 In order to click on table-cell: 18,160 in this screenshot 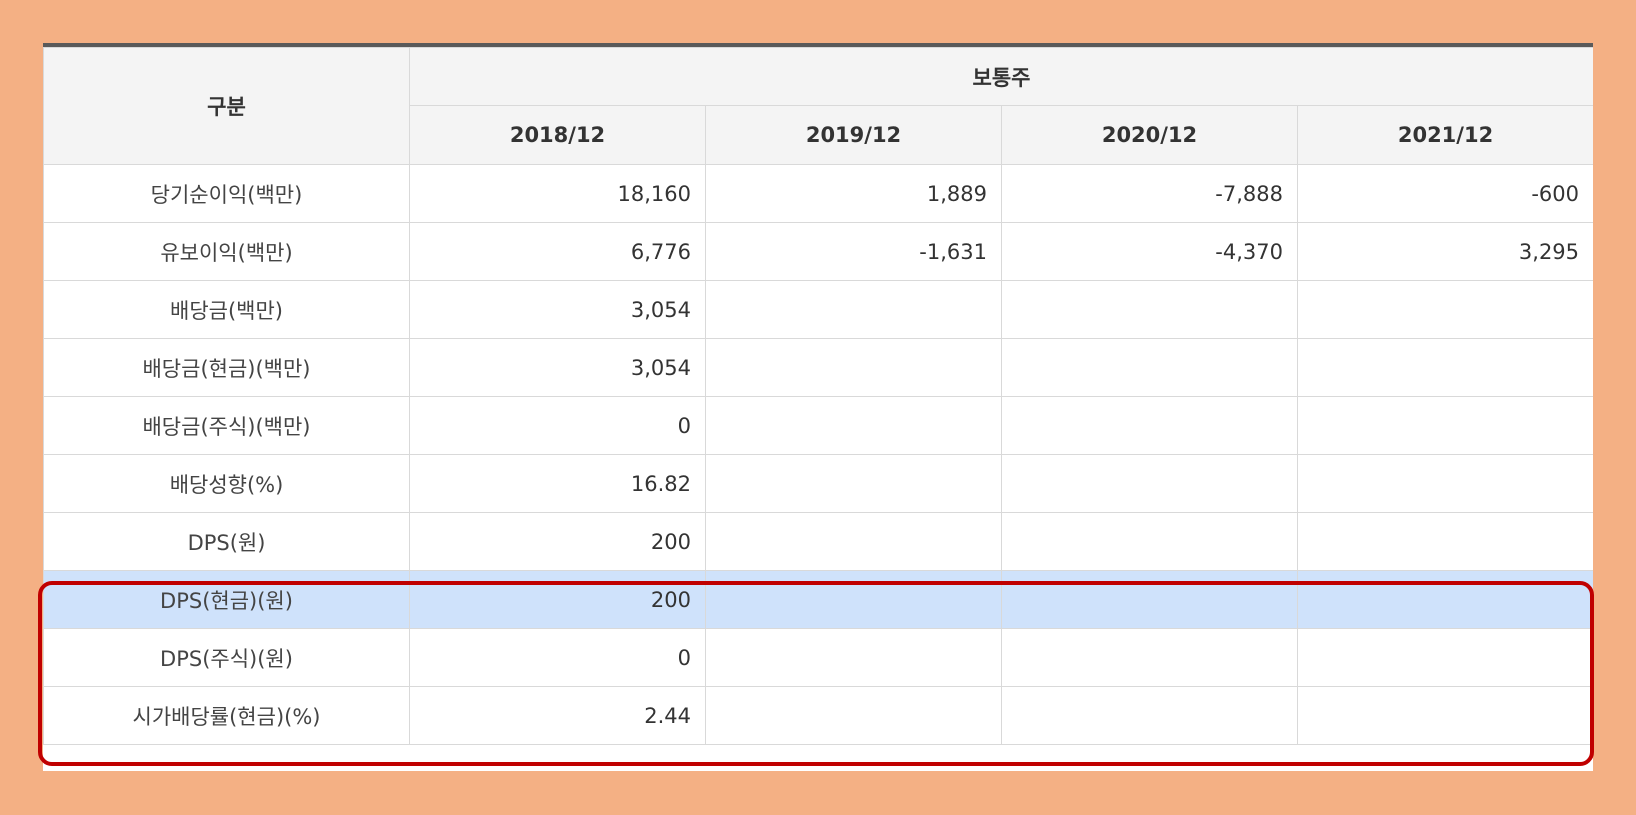, I will do `click(557, 193)`.